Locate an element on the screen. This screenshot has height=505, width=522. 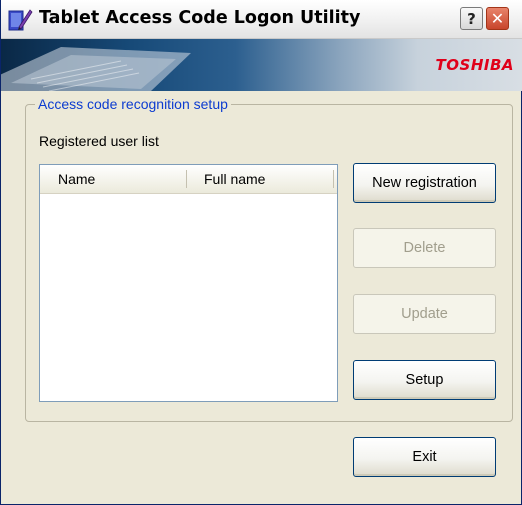
column-header-name: Name is located at coordinates (113, 179).